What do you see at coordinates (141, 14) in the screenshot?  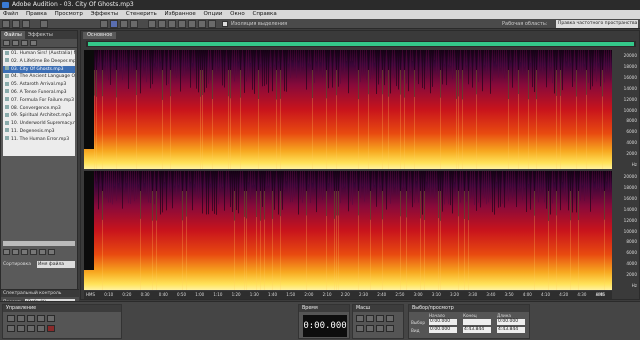 I see `menu-generate: Стенерить` at bounding box center [141, 14].